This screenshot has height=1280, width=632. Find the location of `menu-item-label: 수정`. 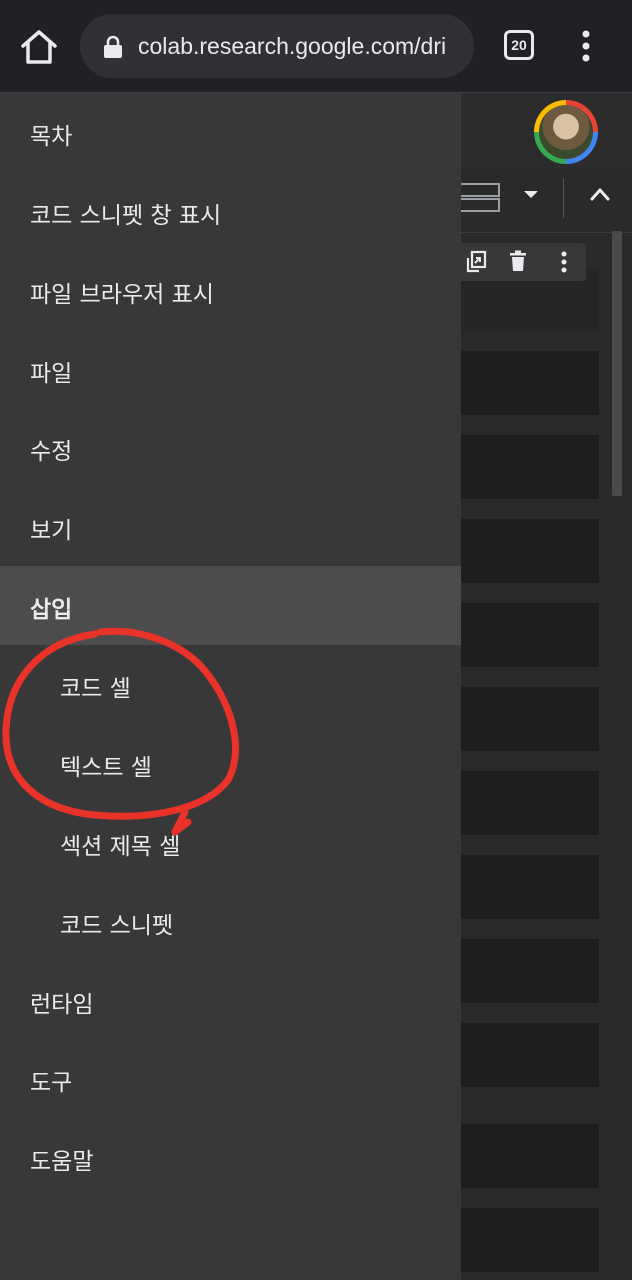

menu-item-label: 수정 is located at coordinates (51, 452).